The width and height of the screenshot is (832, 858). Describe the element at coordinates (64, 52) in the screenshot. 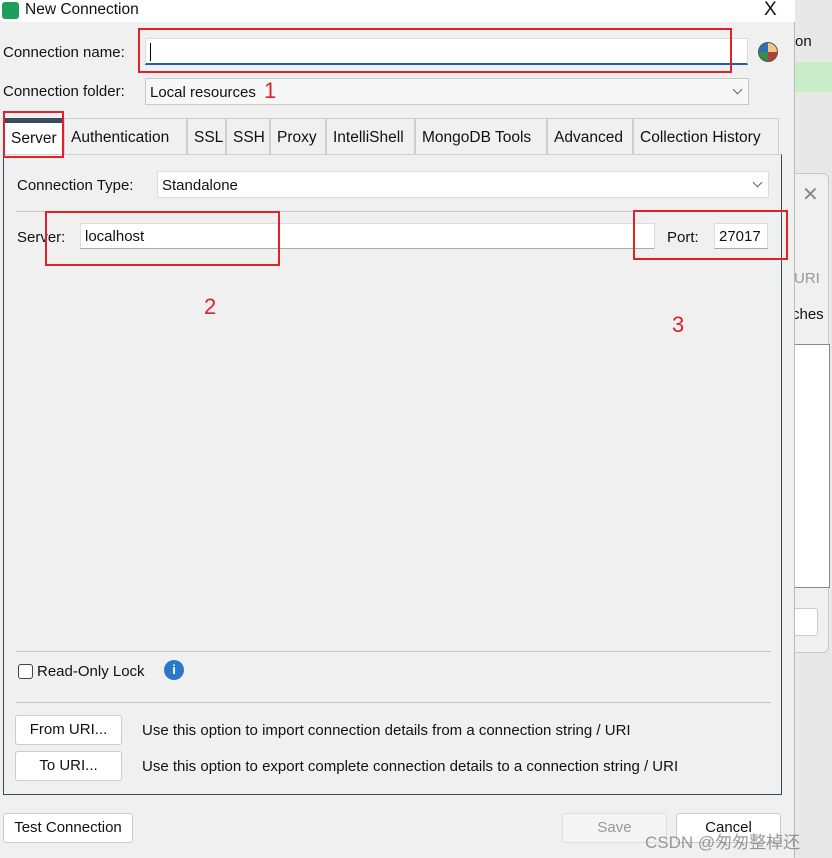

I see `connection-name-label: Connection name:` at that location.